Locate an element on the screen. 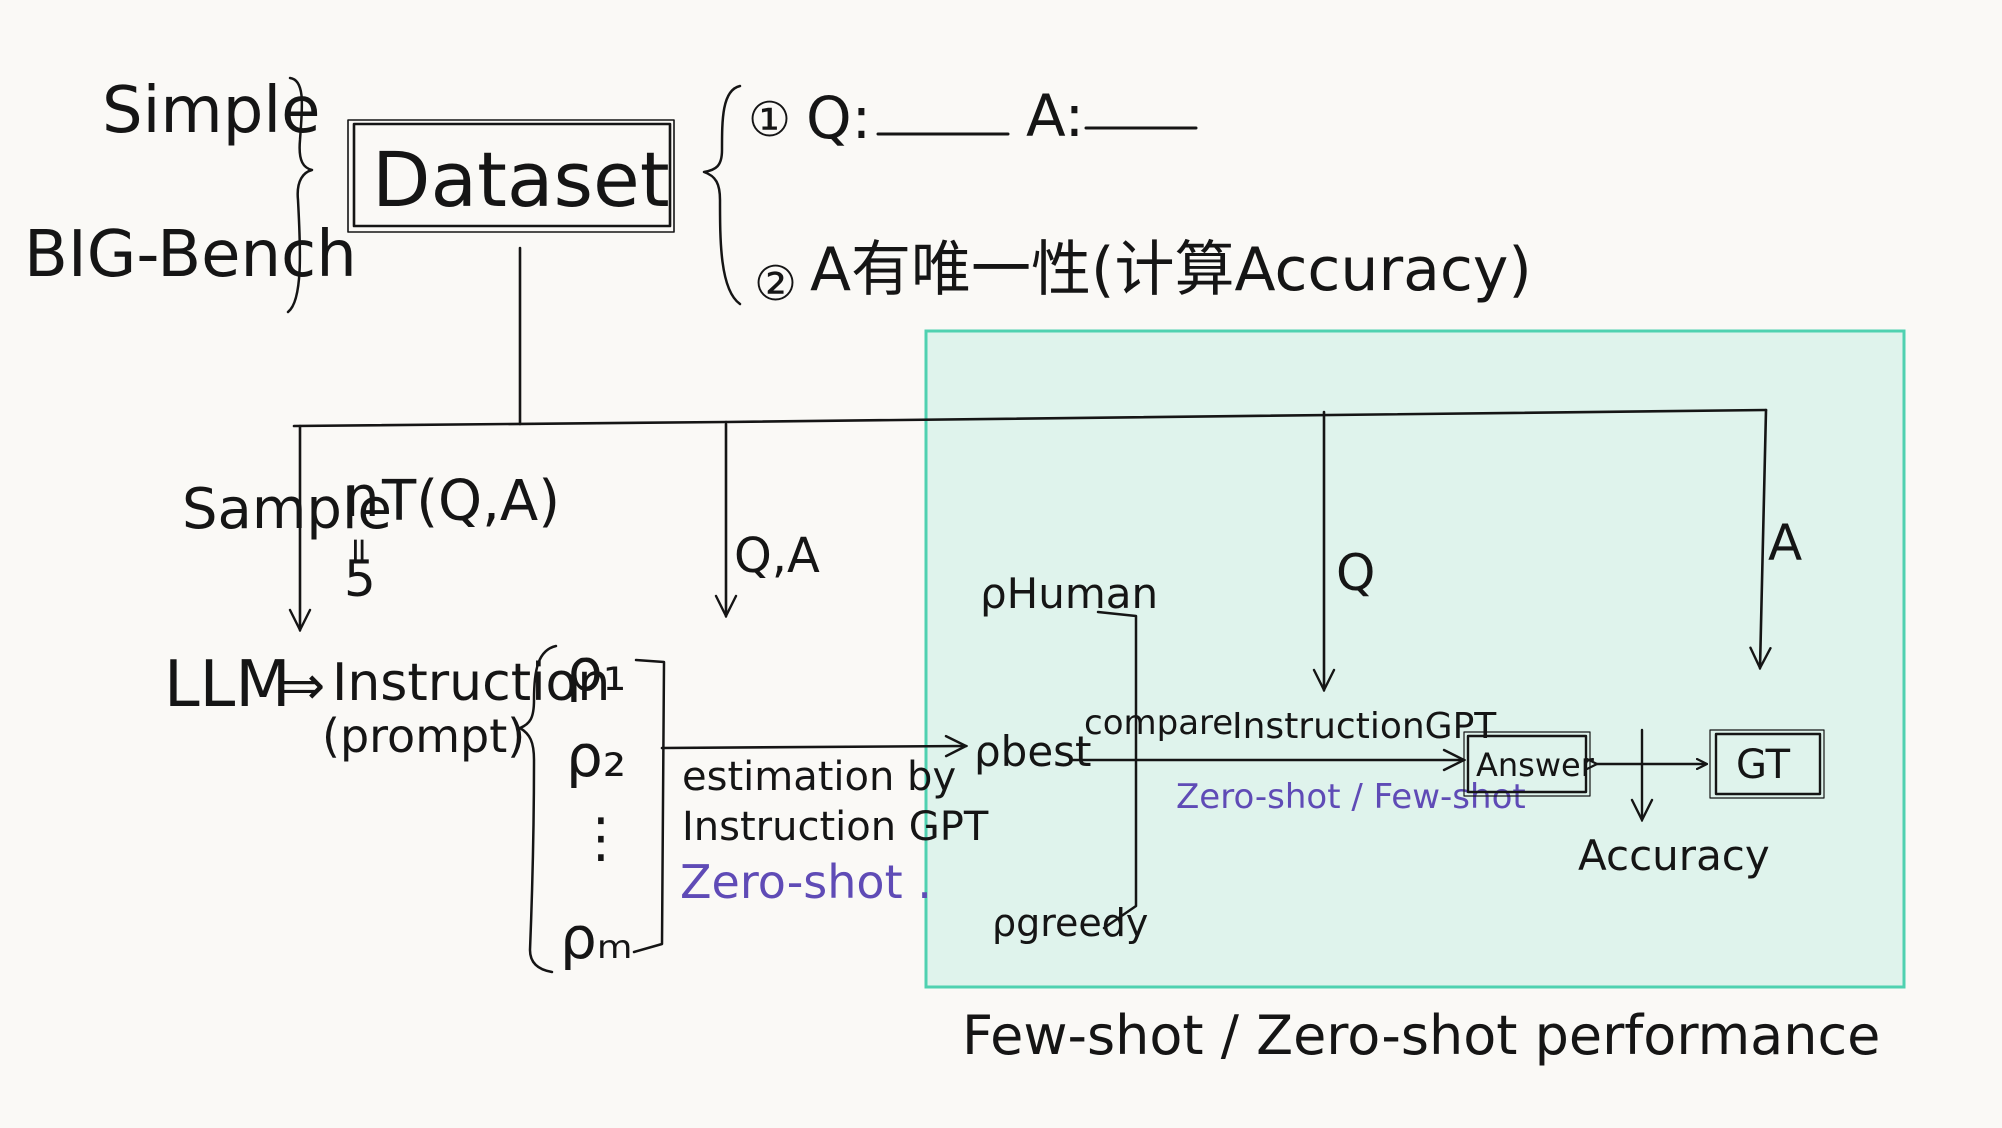 The height and width of the screenshot is (1128, 2002). qa-label: Q,A is located at coordinates (777, 556).